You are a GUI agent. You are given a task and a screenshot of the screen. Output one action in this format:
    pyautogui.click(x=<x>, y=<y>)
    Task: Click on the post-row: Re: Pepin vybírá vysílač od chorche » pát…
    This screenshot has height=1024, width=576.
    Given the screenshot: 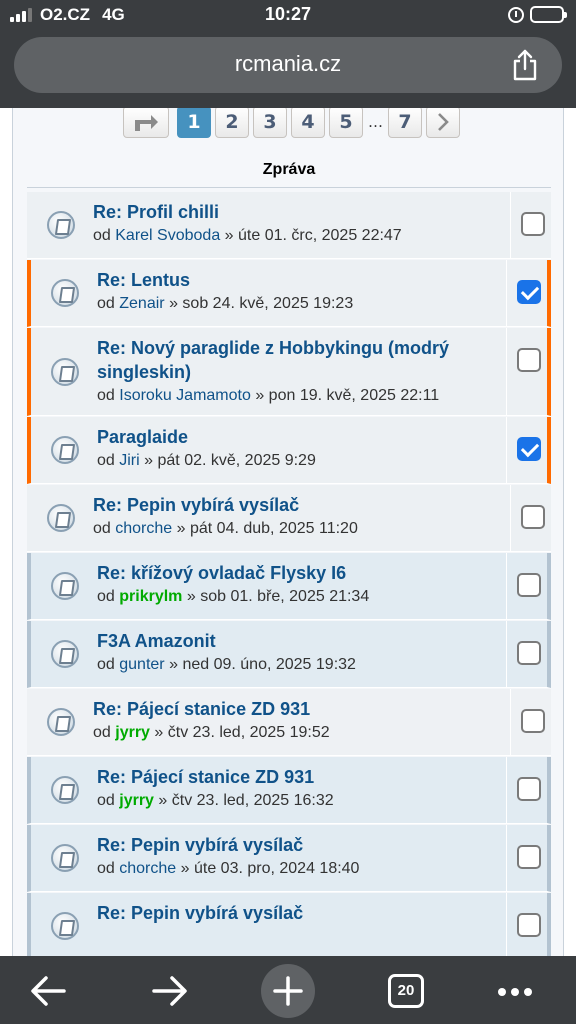 What is the action you would take?
    pyautogui.click(x=289, y=518)
    